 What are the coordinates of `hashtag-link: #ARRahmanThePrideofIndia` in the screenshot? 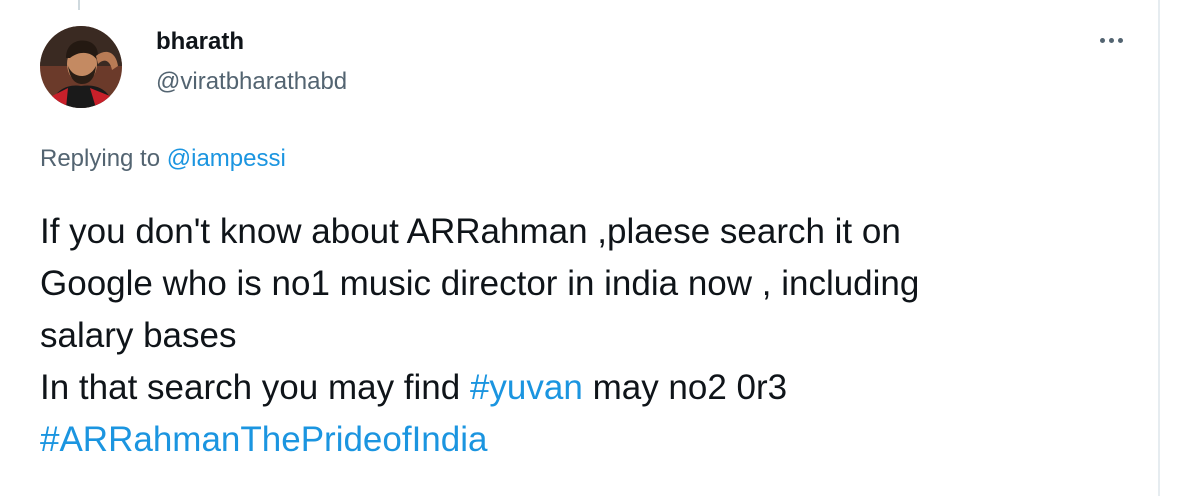 It's located at (263, 439).